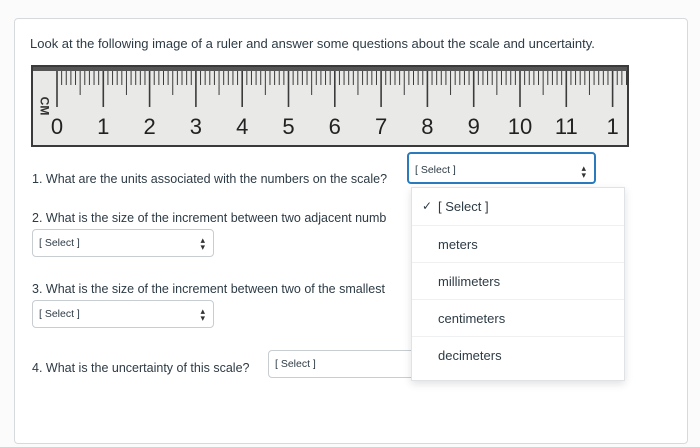 The height and width of the screenshot is (447, 700). I want to click on question-2-select-value: [ Select ], so click(59, 243).